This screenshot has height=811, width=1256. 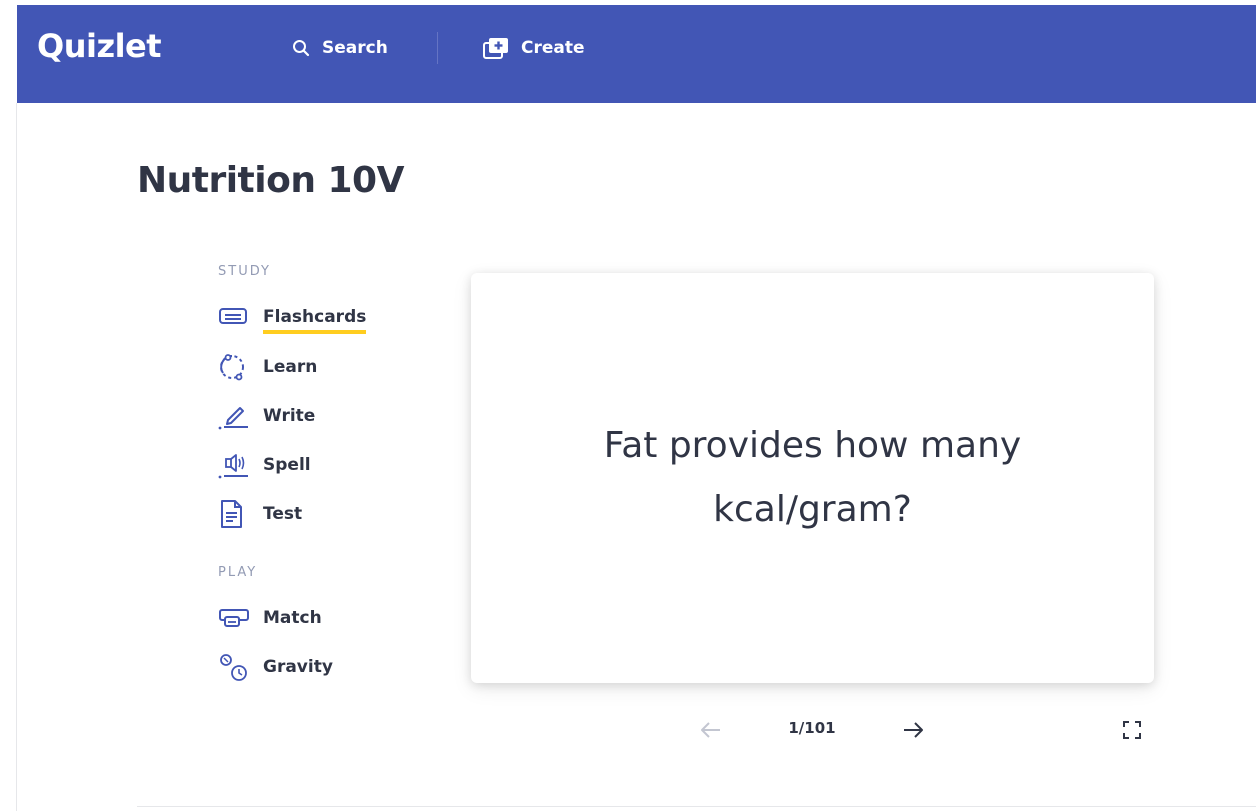 I want to click on search-label: Search, so click(x=355, y=48).